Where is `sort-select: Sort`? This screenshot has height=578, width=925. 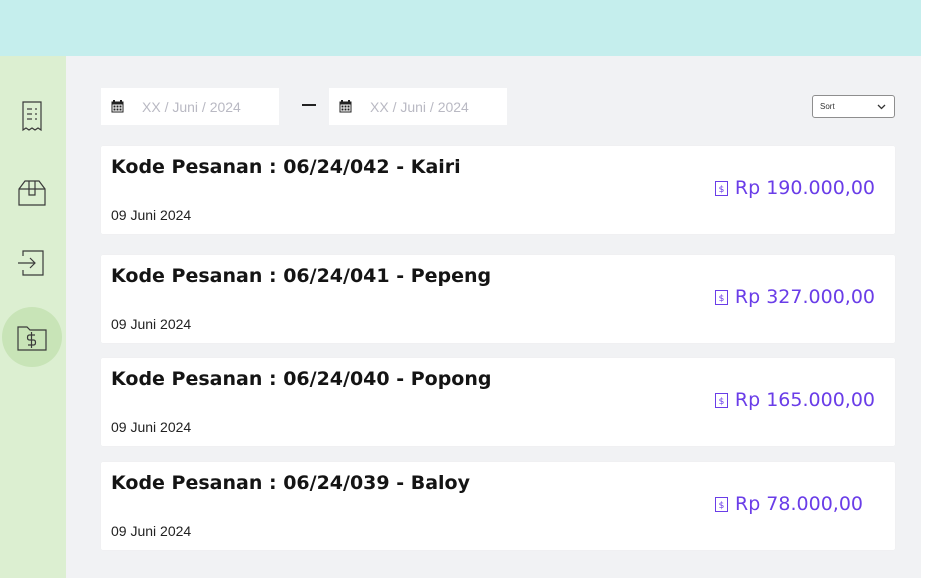 sort-select: Sort is located at coordinates (853, 106).